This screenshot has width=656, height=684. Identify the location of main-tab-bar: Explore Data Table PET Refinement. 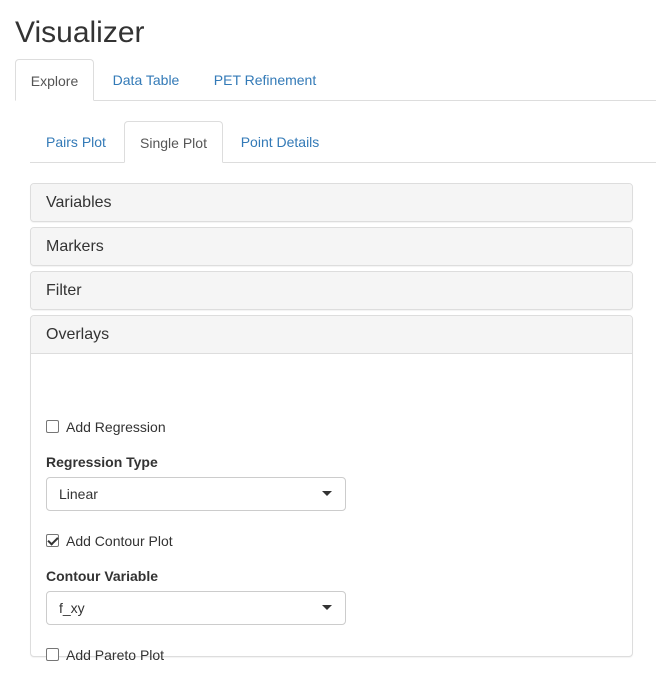
(335, 80).